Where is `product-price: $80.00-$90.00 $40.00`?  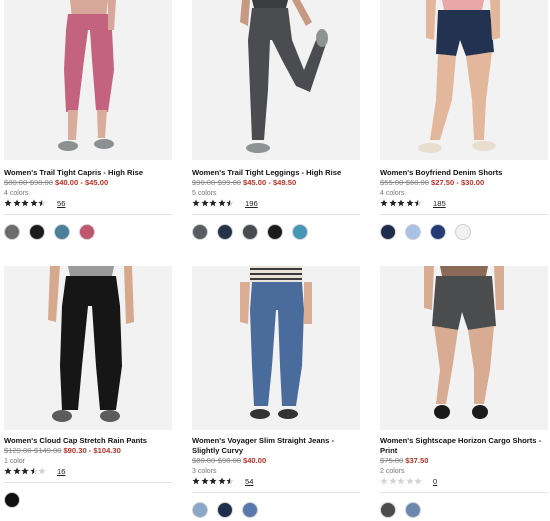 product-price: $80.00-$90.00 $40.00 is located at coordinates (229, 461).